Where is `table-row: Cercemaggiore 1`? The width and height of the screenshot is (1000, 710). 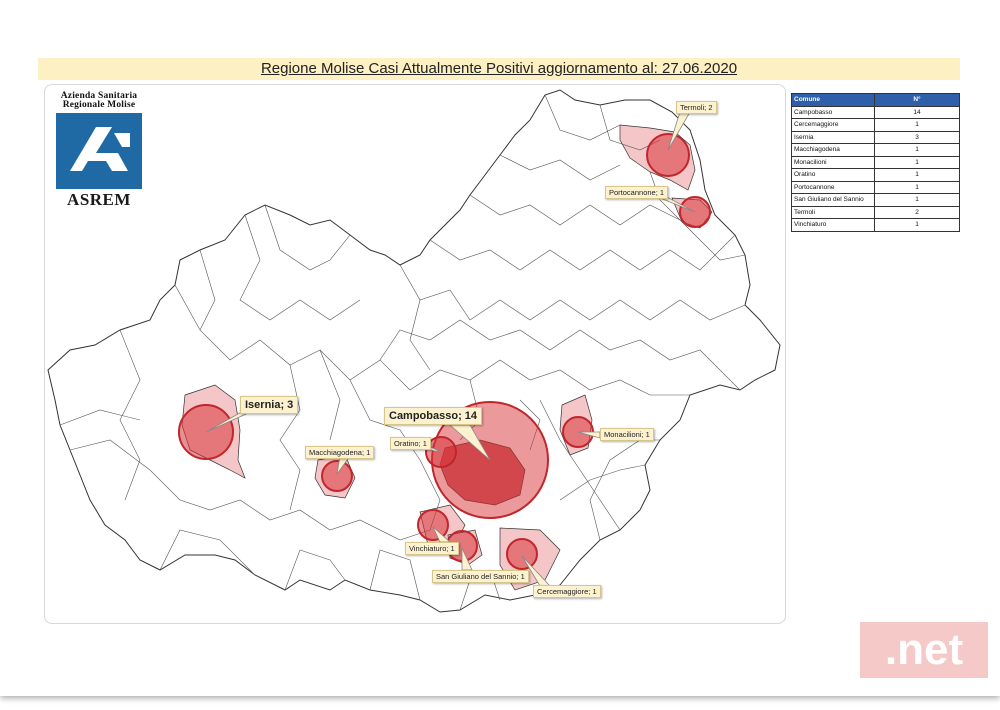 table-row: Cercemaggiore 1 is located at coordinates (875, 125).